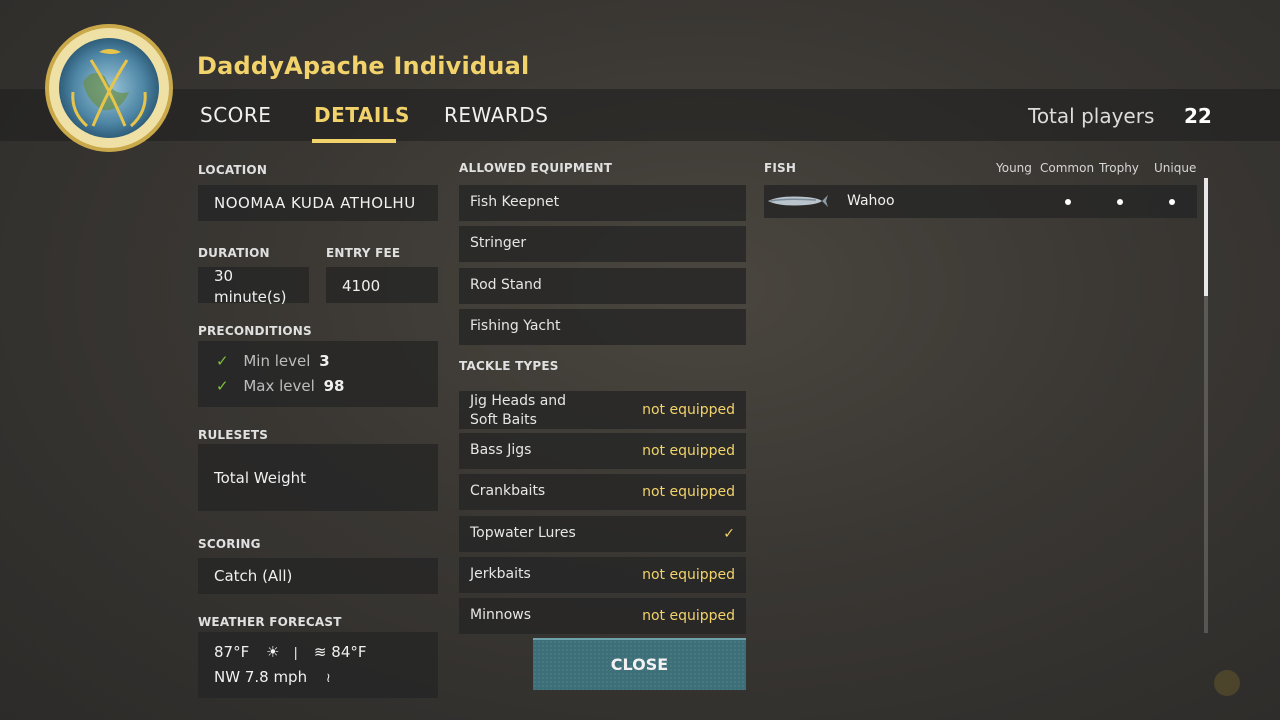  I want to click on column-trophy: Trophy, so click(1119, 168).